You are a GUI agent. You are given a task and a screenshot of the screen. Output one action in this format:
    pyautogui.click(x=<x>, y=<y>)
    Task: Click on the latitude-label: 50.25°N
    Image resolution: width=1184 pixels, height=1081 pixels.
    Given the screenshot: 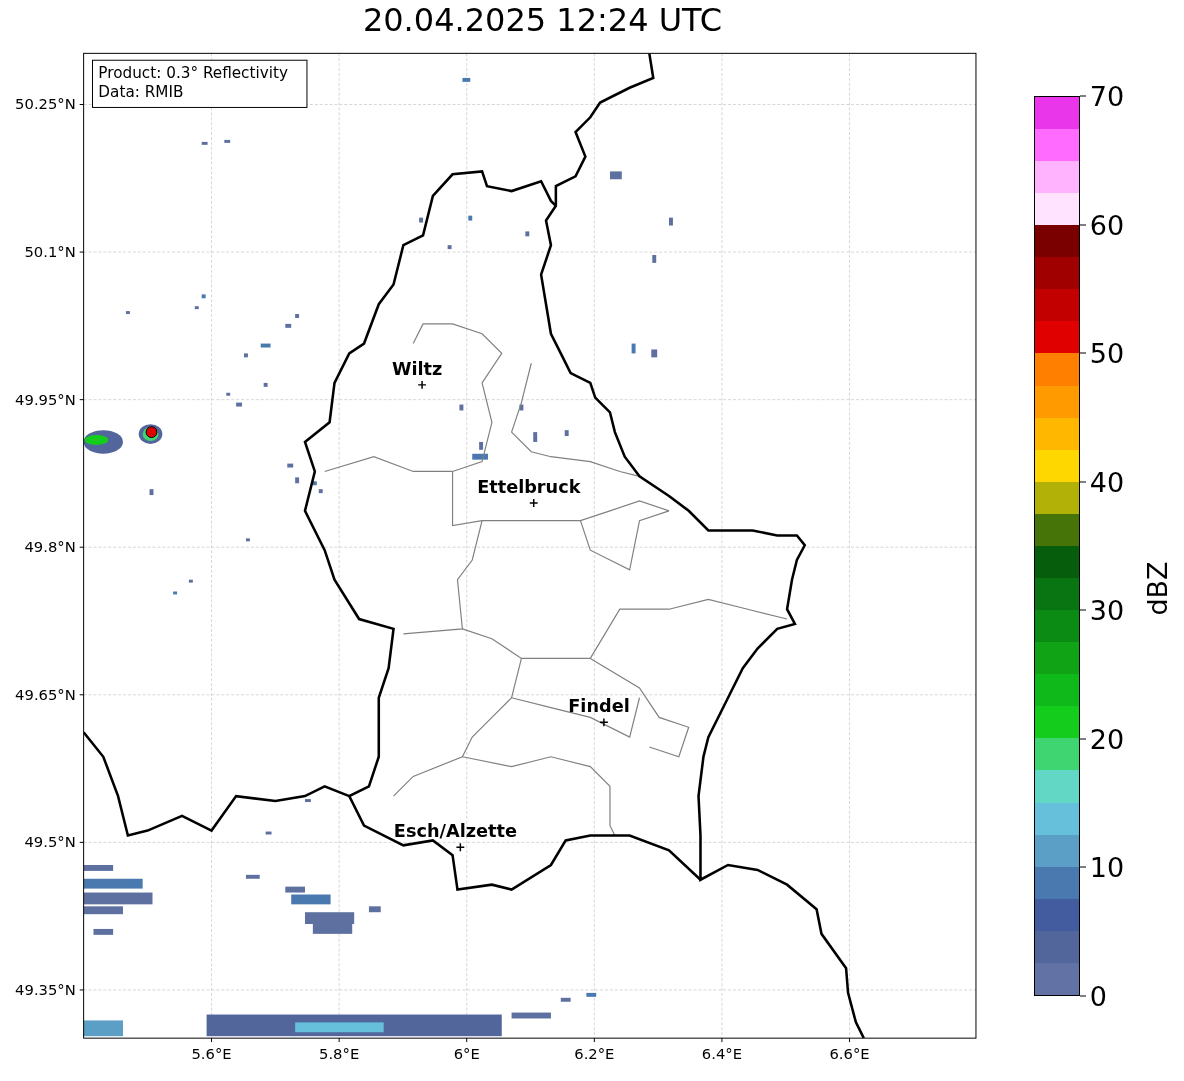 What is the action you would take?
    pyautogui.click(x=45, y=104)
    